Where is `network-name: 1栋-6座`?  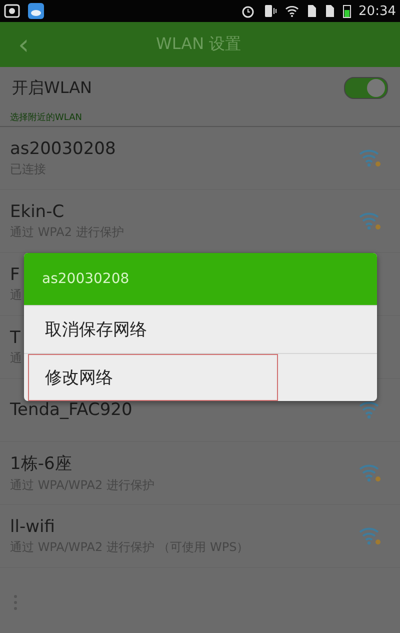 network-name: 1栋-6座 is located at coordinates (41, 464).